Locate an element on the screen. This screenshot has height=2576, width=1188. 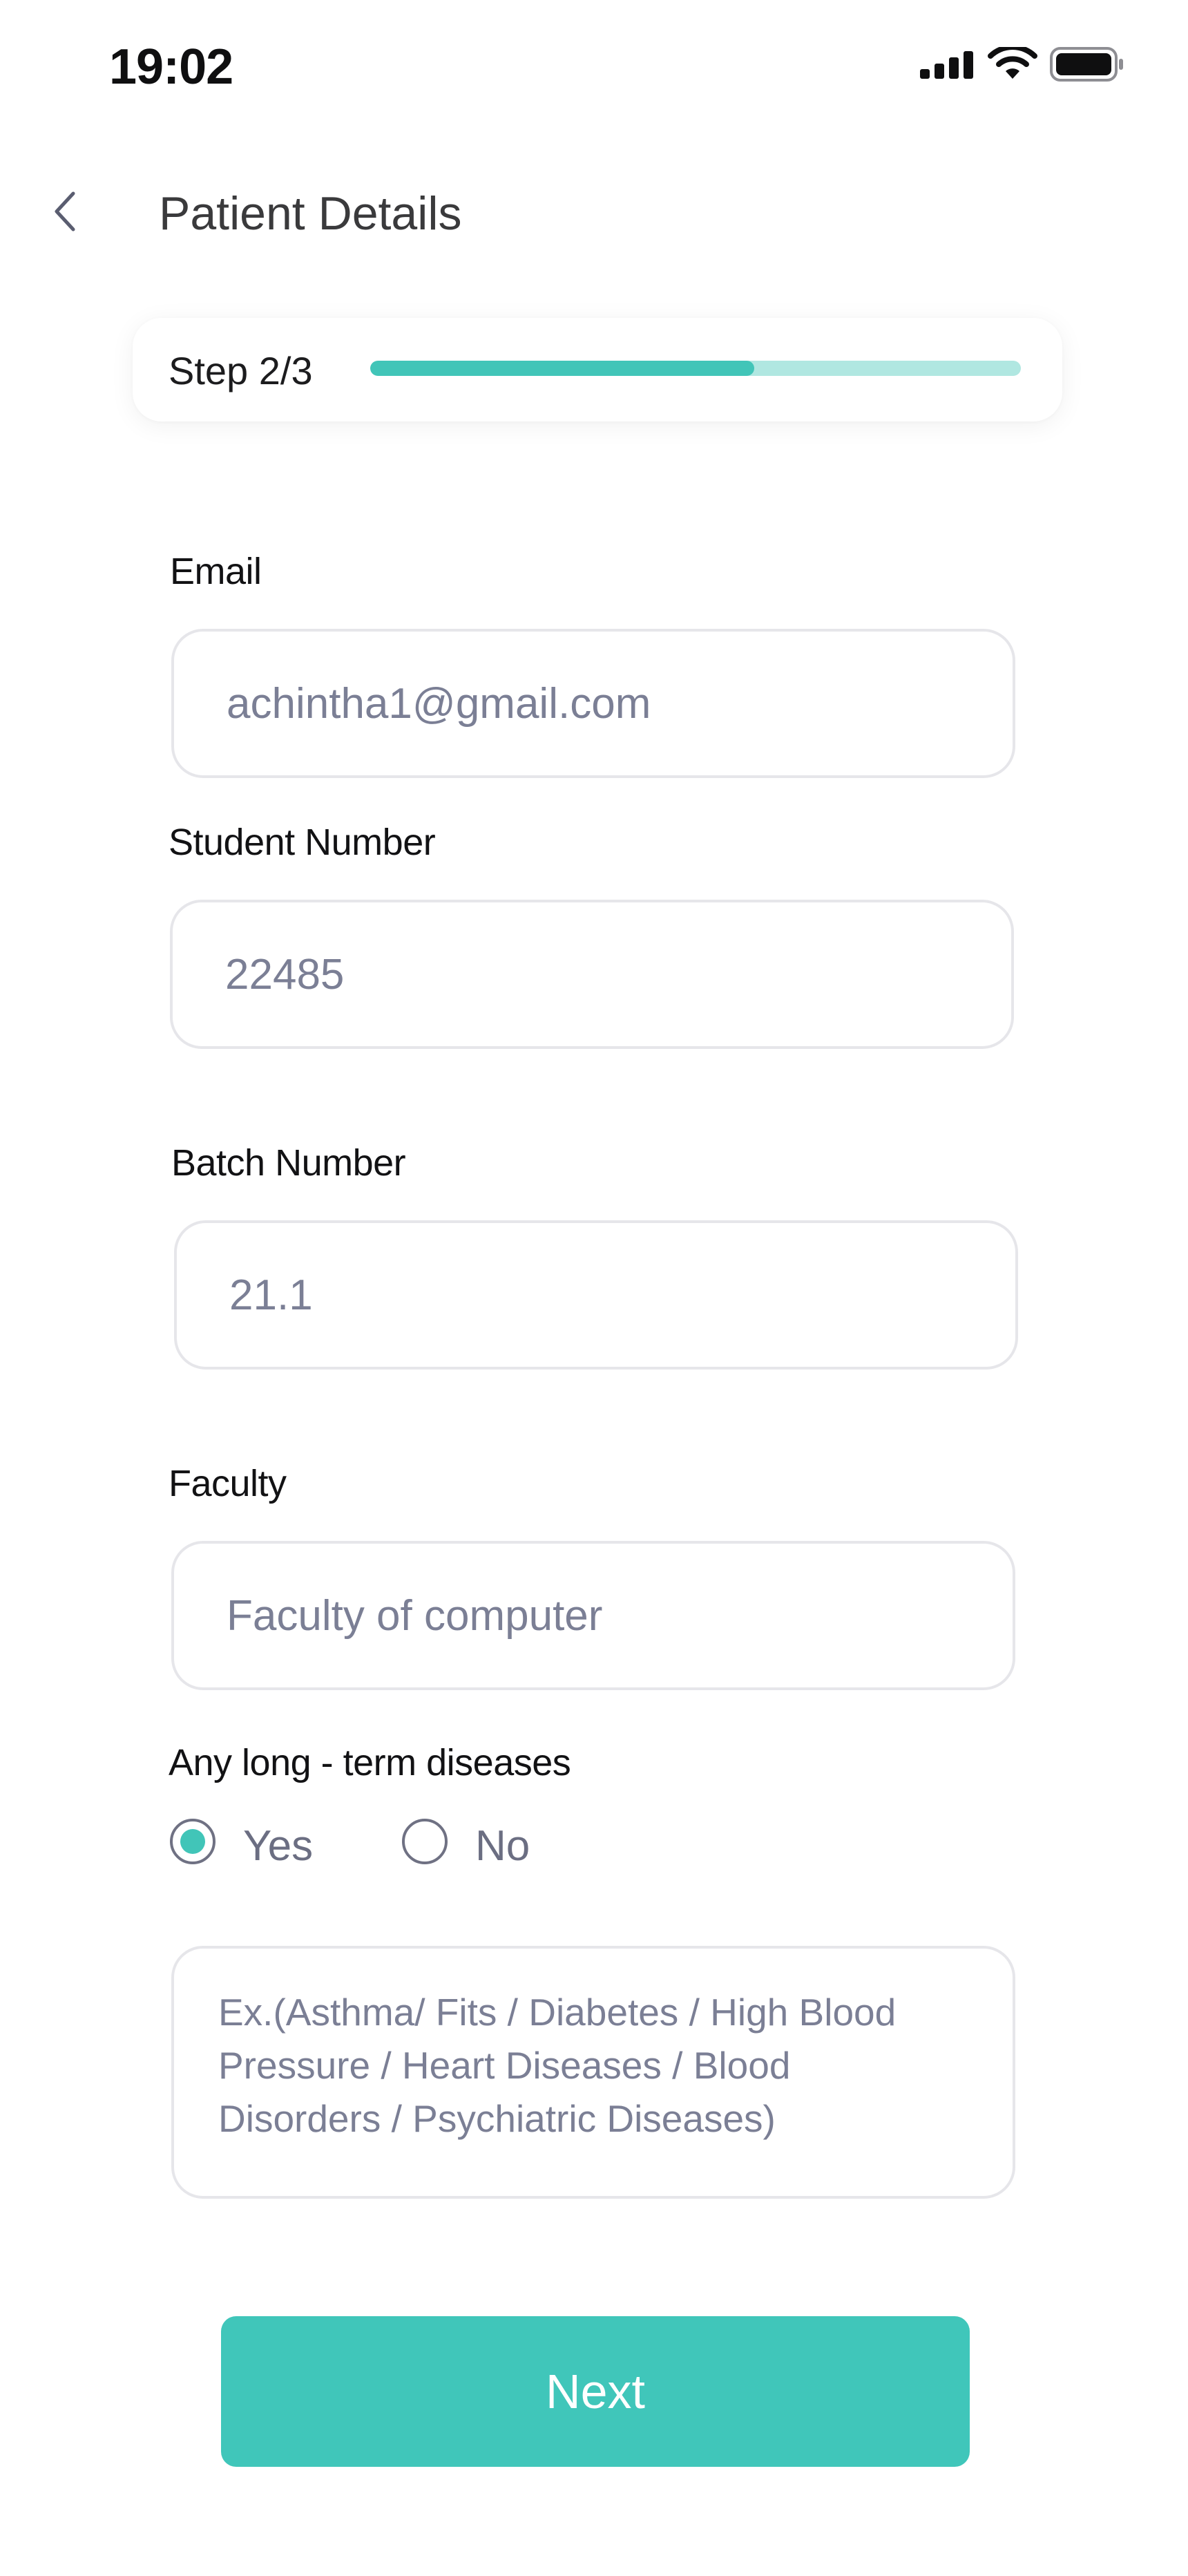
page-title: Patient Details is located at coordinates (310, 213).